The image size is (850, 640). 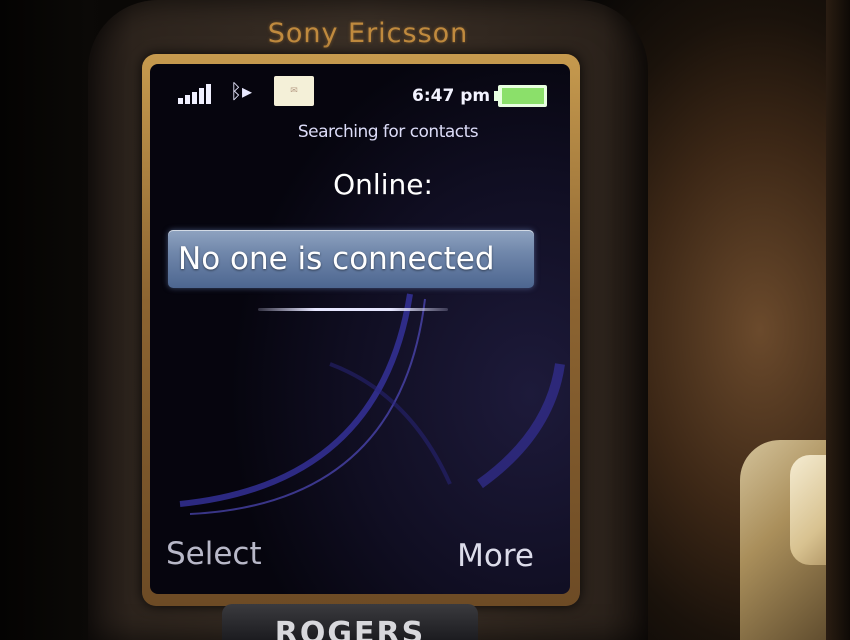 I want to click on list-divider, so click(x=353, y=309).